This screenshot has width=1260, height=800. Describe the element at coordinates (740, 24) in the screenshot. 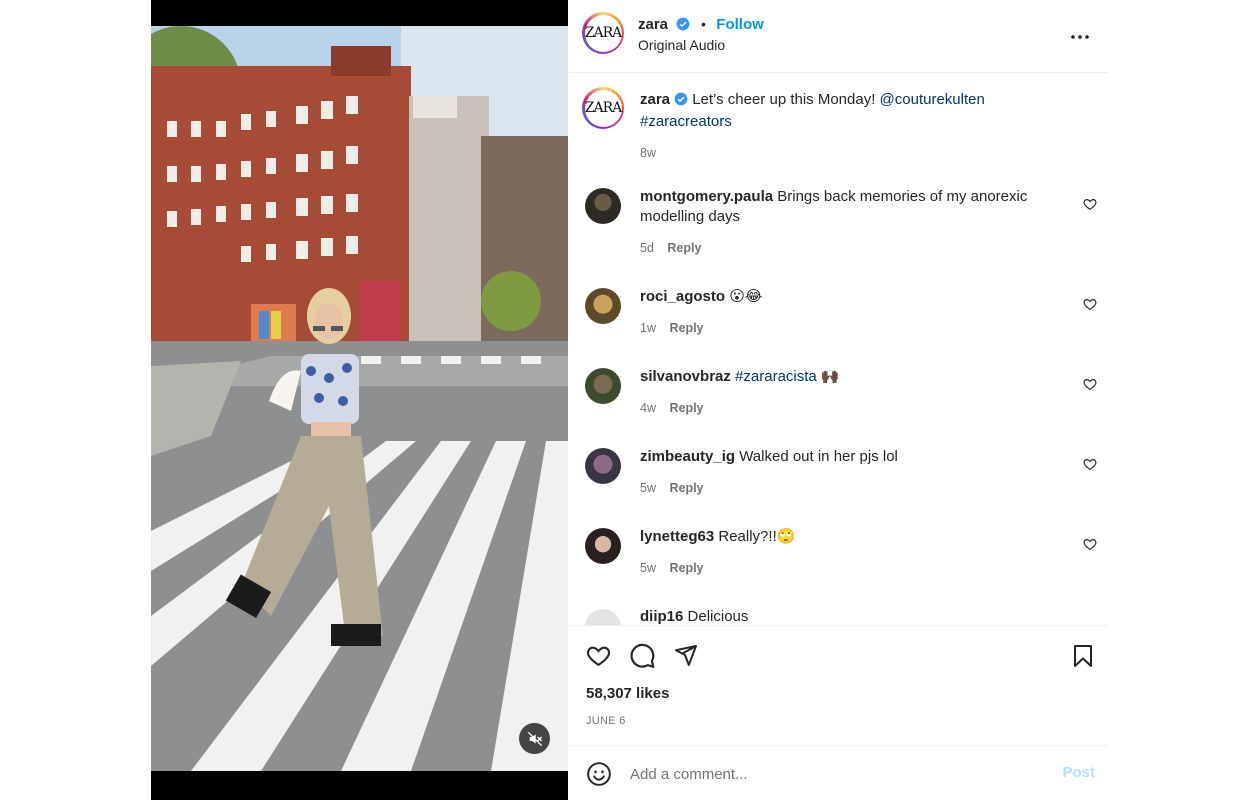

I see `follow-button: Follow` at that location.